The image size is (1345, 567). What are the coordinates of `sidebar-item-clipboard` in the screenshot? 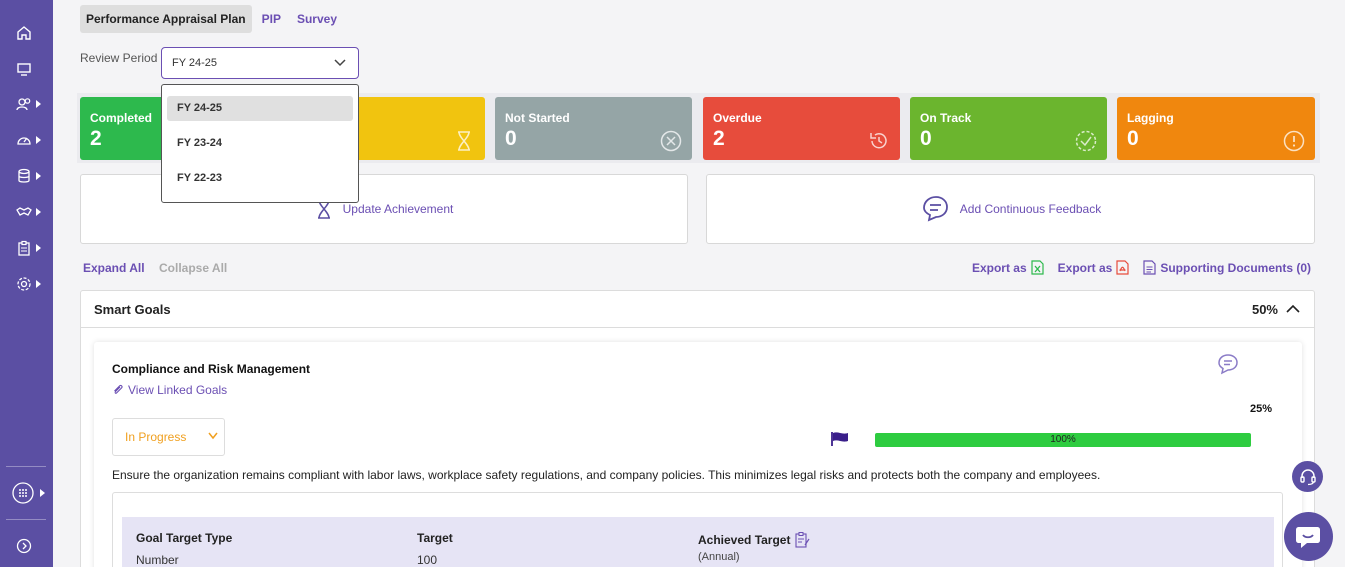 It's located at (26, 248).